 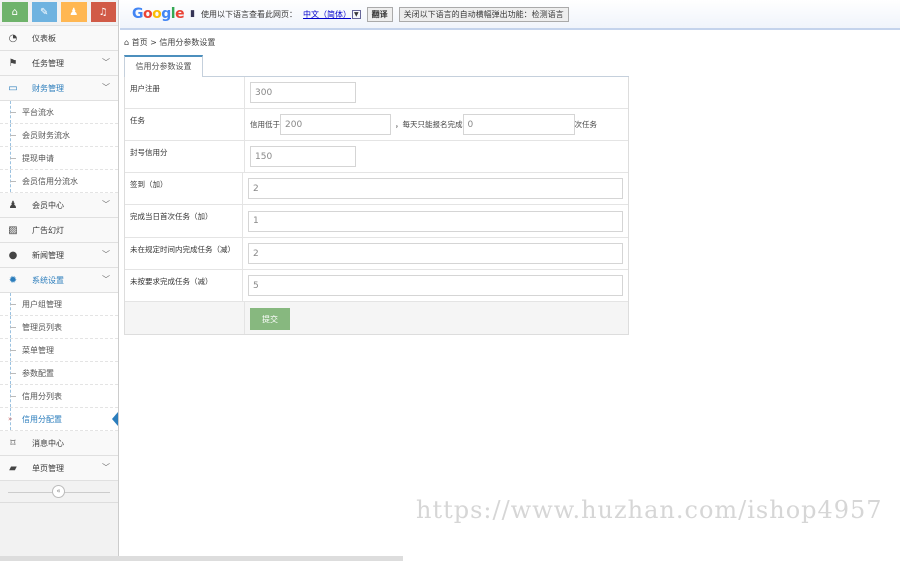 I want to click on submit-button: 提交, so click(x=270, y=319).